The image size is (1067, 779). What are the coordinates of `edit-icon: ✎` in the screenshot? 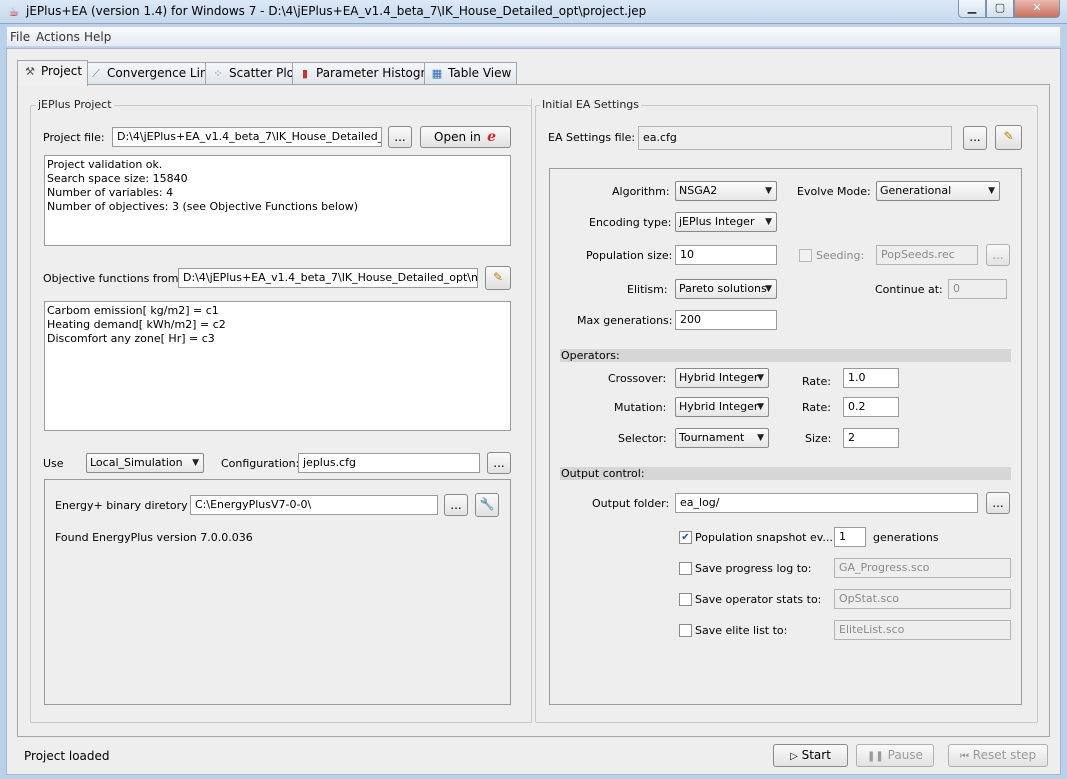 It's located at (1008, 136).